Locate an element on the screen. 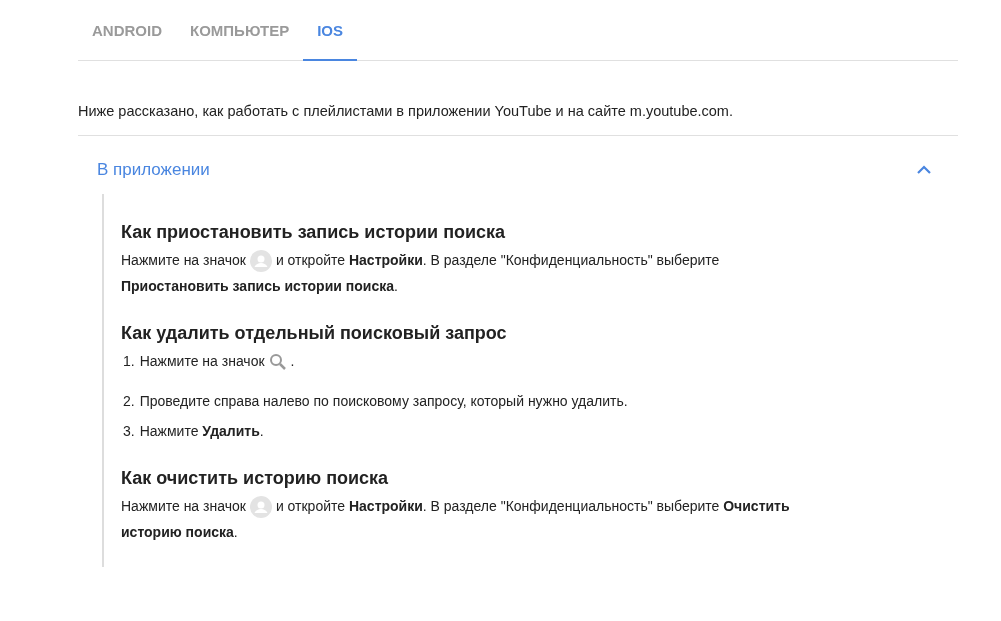 This screenshot has width=1001, height=621. accordion-header: В приложении is located at coordinates (518, 165).